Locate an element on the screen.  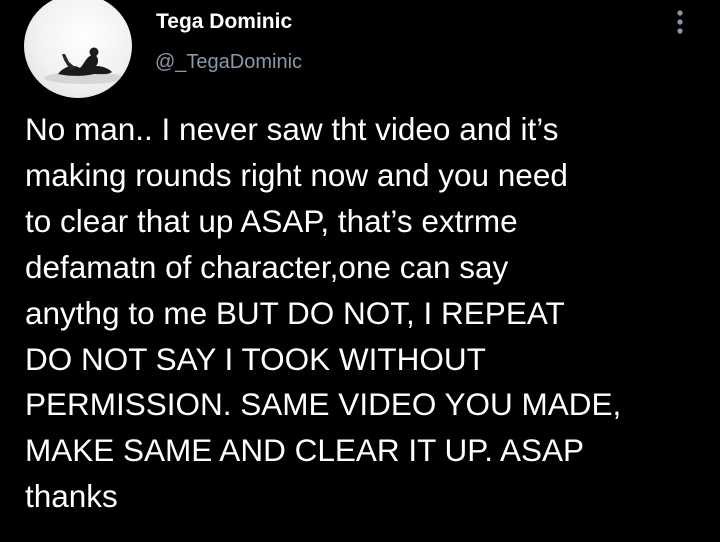
author-handle: @_TegaDominic is located at coordinates (228, 62).